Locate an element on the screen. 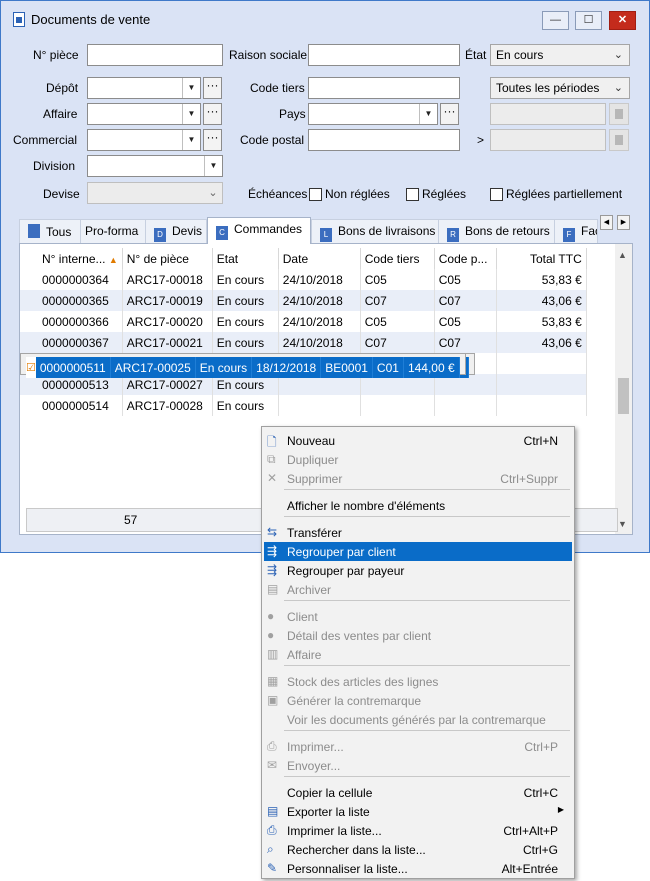  tab-factures: FFac is located at coordinates (576, 231).